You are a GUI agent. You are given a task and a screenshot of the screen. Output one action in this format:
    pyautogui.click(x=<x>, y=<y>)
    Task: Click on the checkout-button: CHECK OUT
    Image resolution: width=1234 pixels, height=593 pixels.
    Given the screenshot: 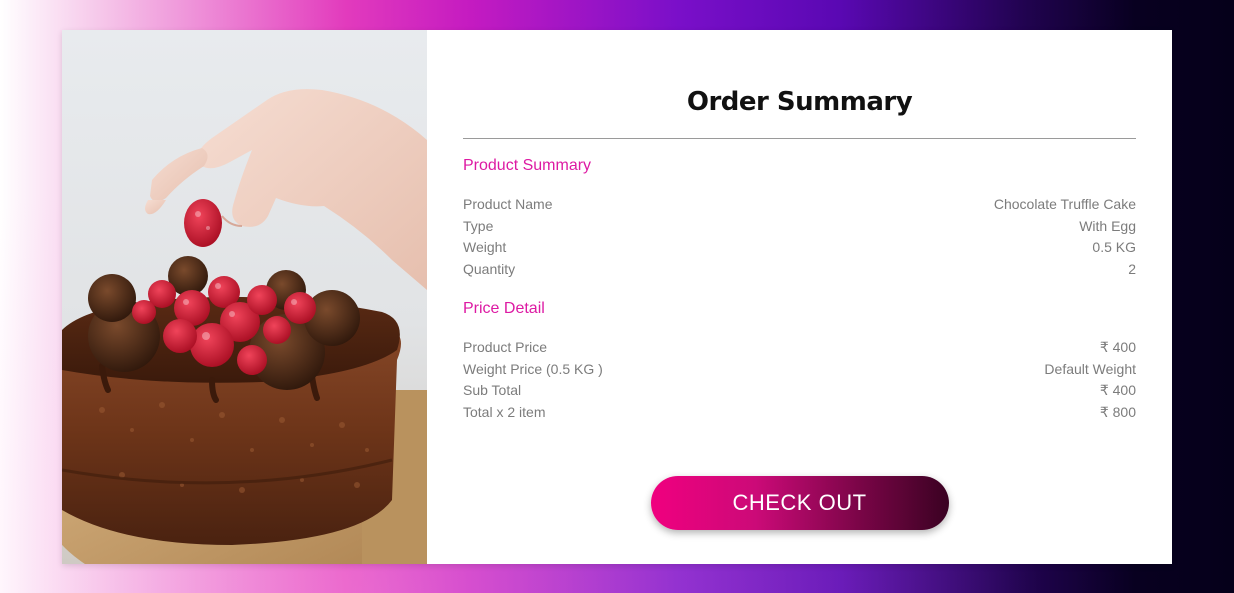 What is the action you would take?
    pyautogui.click(x=799, y=503)
    